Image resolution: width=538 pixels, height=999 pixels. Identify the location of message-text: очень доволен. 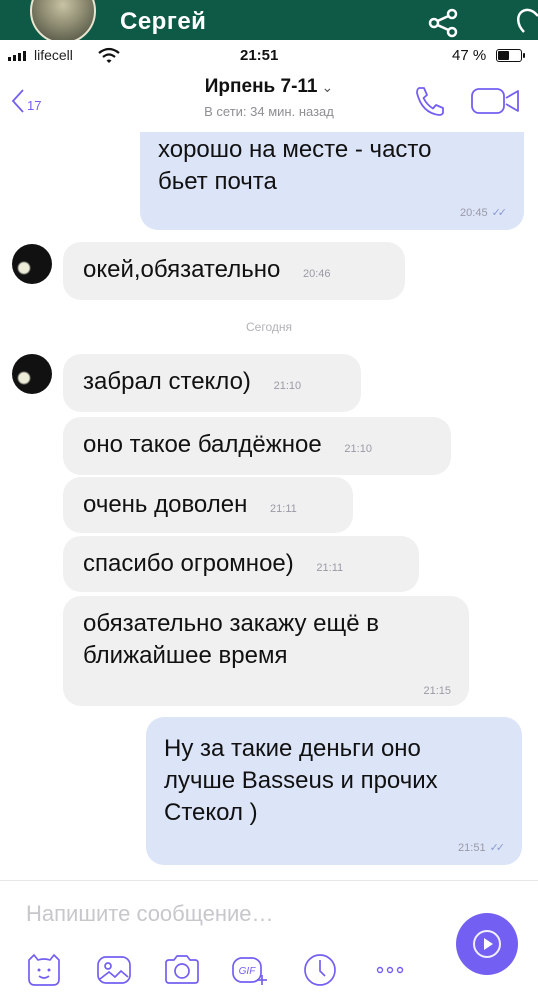
(165, 504).